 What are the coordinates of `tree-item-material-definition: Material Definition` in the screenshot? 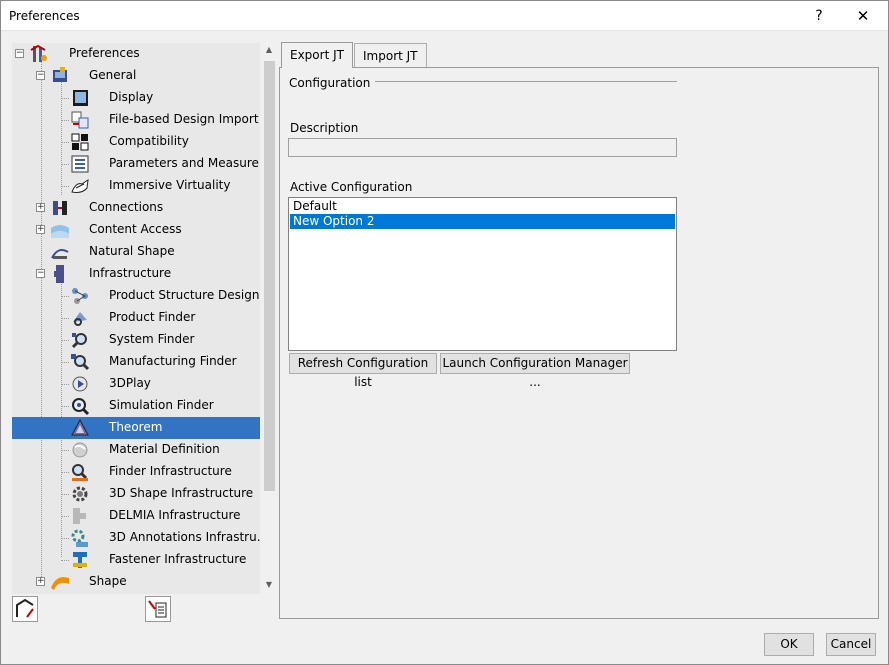 It's located at (136, 450).